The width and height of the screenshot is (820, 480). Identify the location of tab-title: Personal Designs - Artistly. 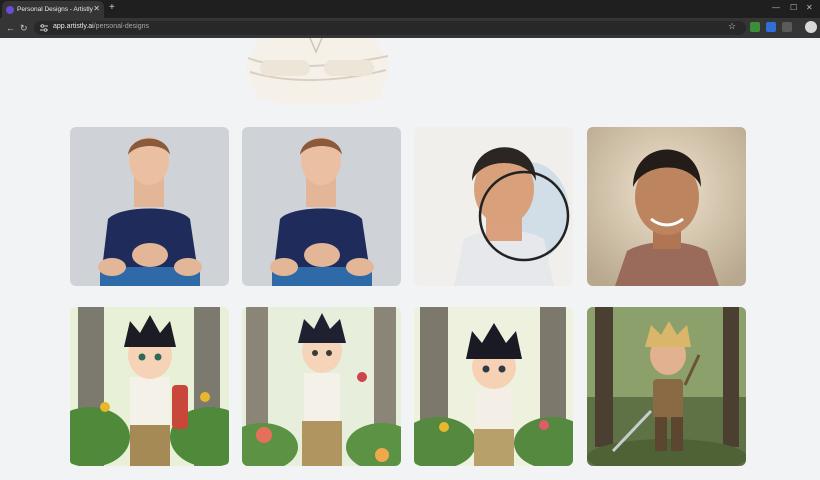
(55, 9).